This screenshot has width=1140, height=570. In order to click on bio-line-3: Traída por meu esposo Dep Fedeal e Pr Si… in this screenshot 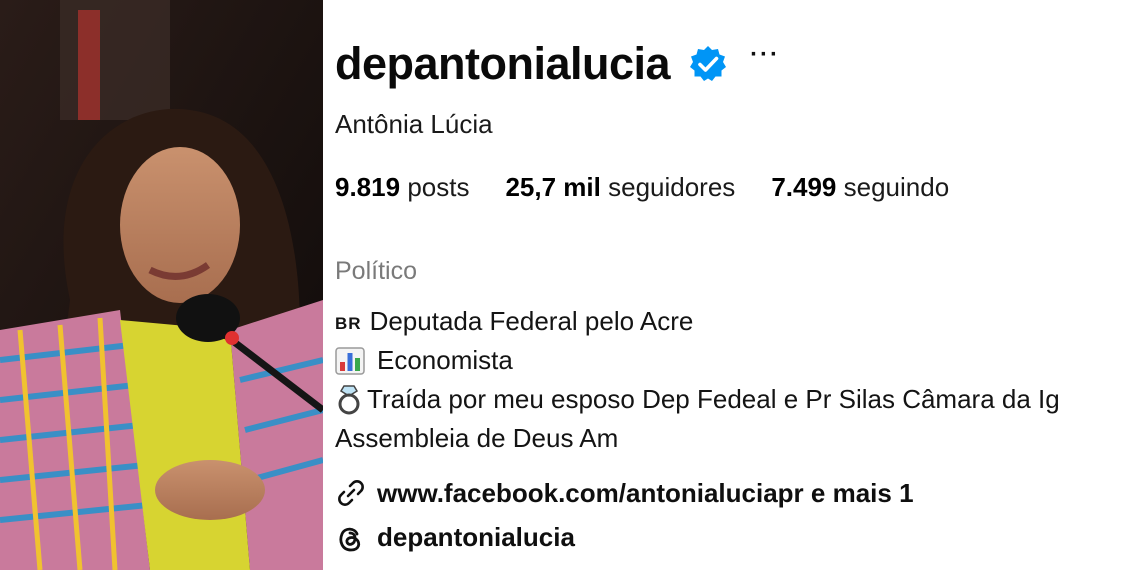, I will do `click(697, 399)`.